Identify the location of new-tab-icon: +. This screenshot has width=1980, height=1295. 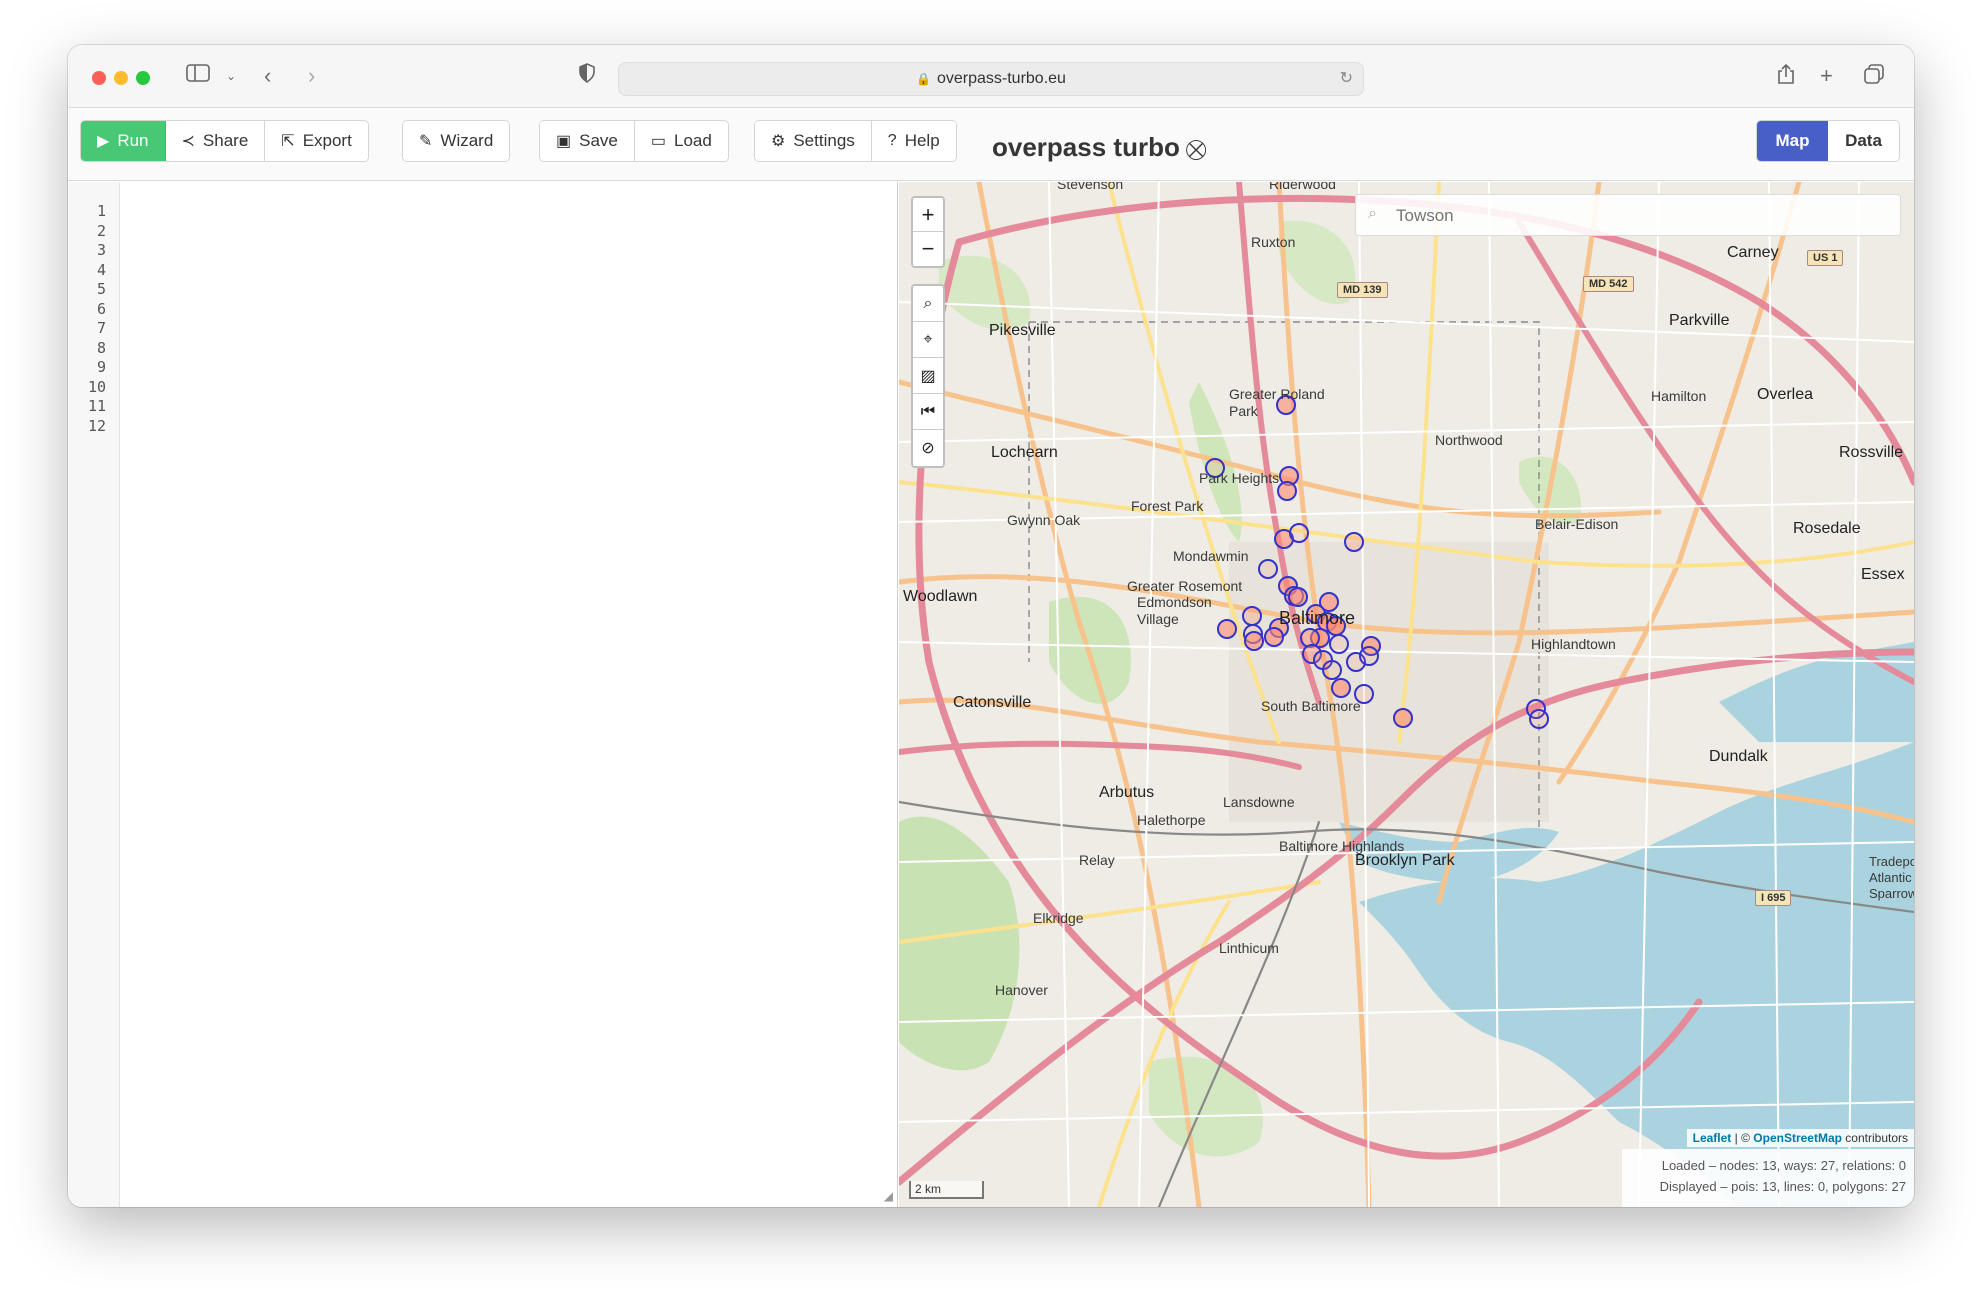
(1826, 76).